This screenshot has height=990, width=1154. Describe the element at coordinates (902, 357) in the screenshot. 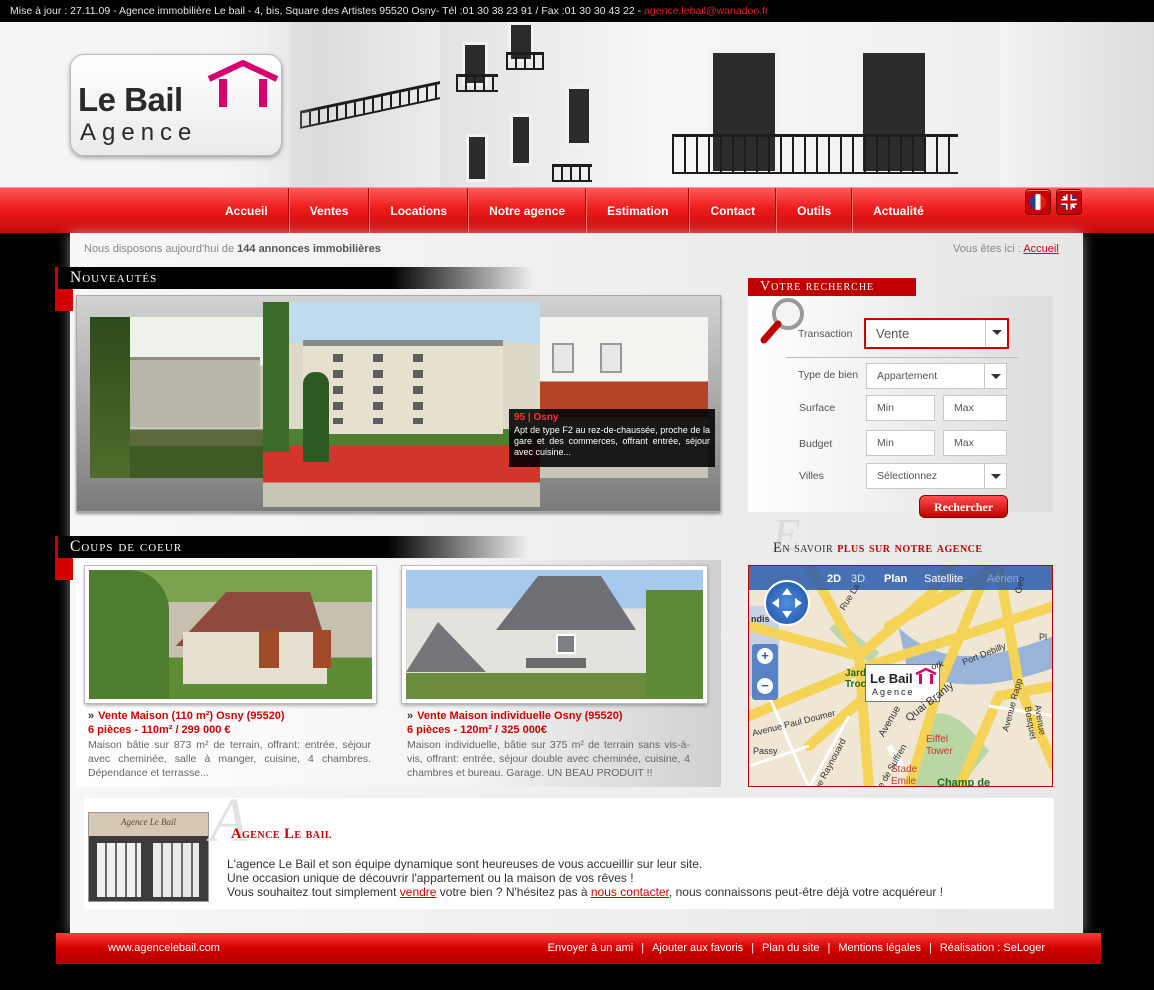

I see `divider` at that location.